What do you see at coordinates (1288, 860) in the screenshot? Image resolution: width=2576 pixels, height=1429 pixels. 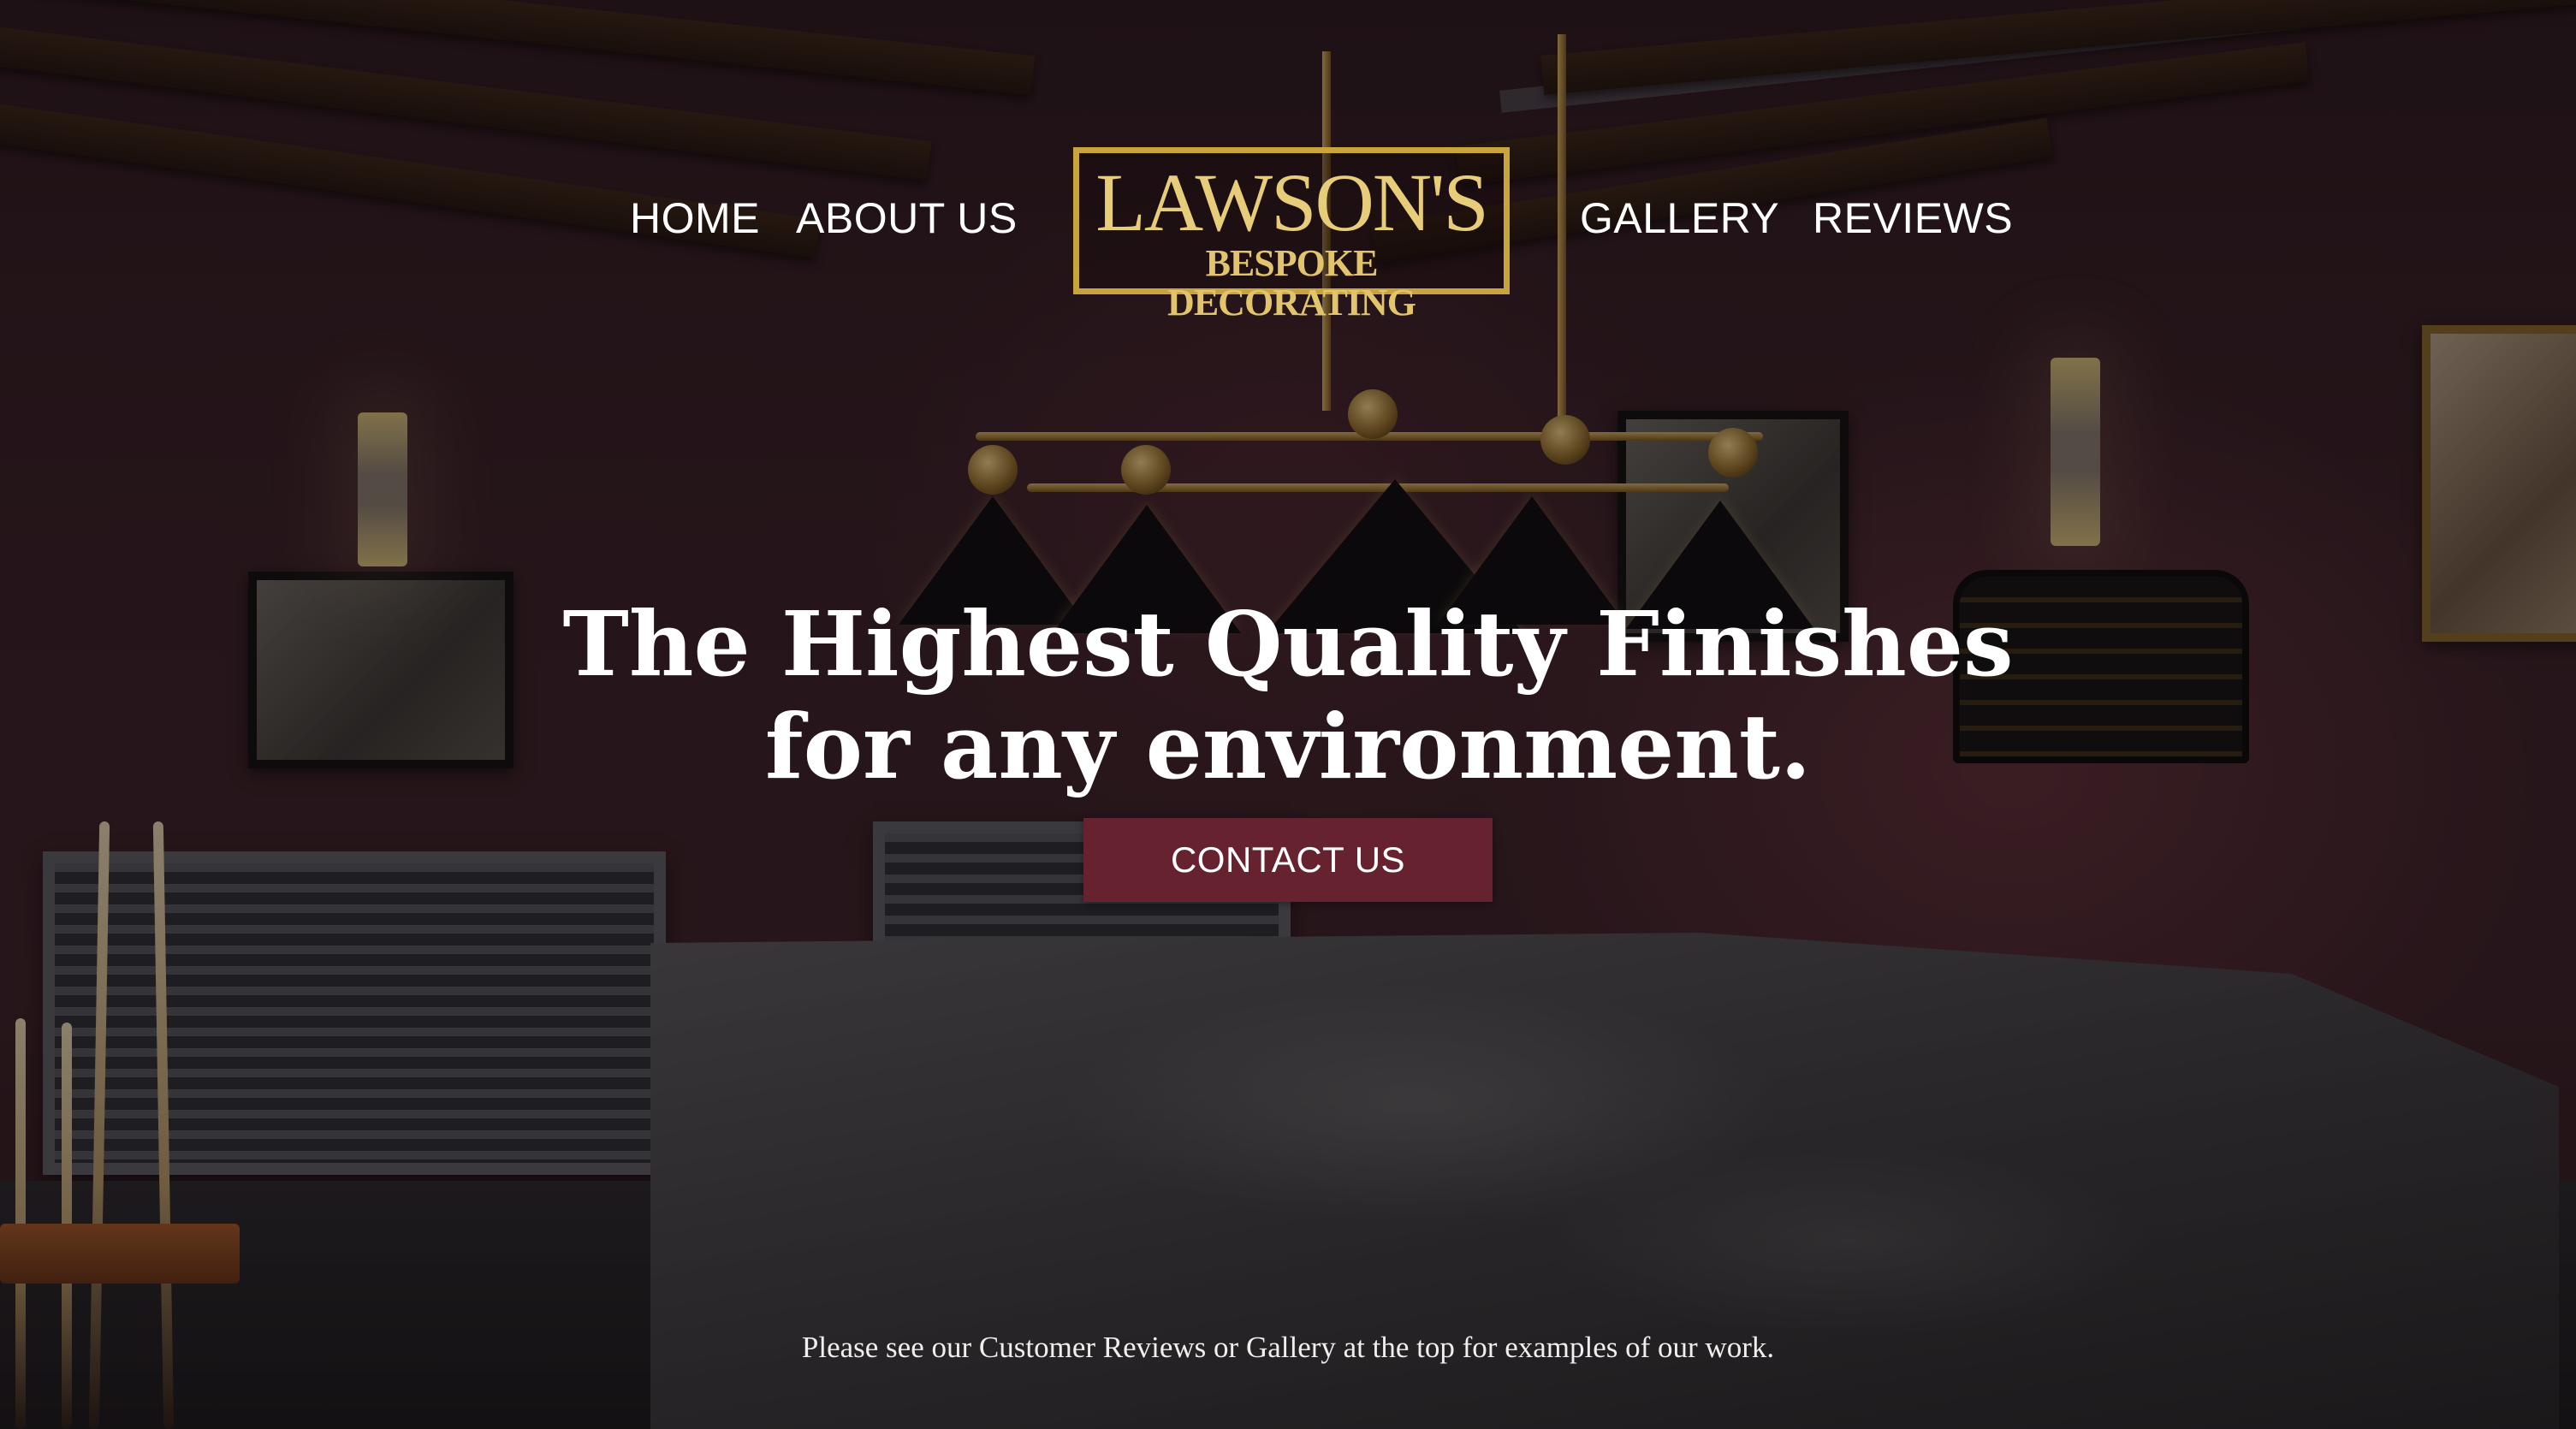 I see `contact-us-button: CONTACT US` at bounding box center [1288, 860].